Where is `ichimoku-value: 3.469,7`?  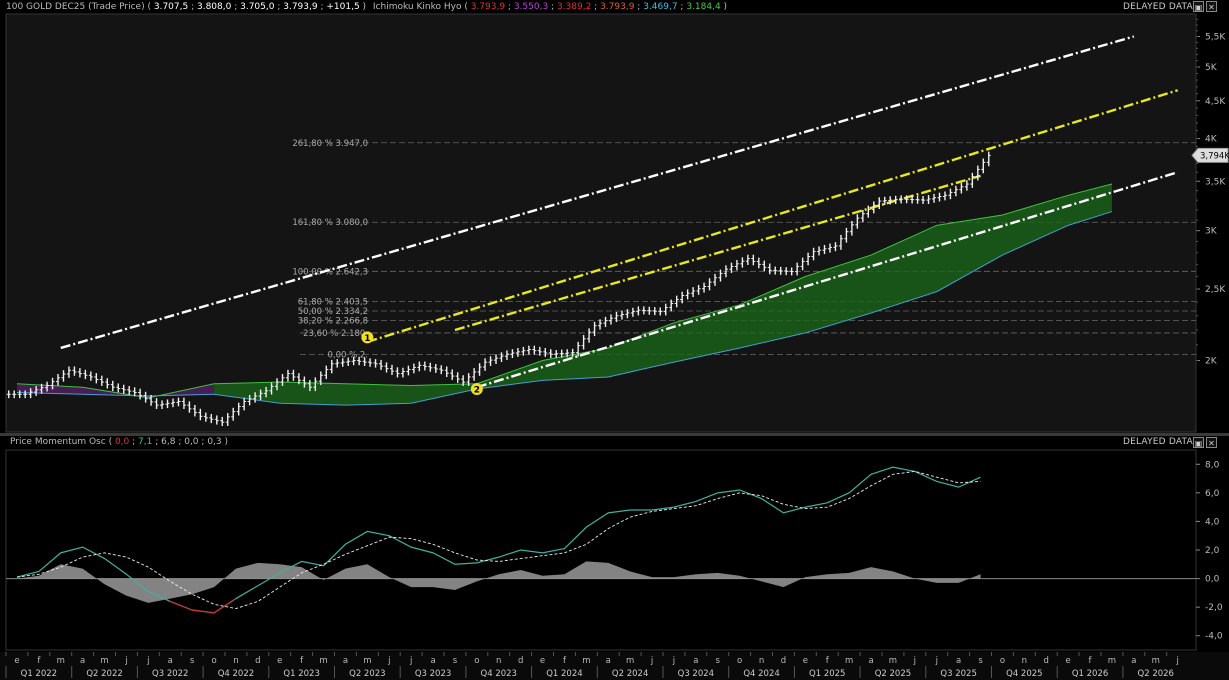 ichimoku-value: 3.469,7 is located at coordinates (660, 7).